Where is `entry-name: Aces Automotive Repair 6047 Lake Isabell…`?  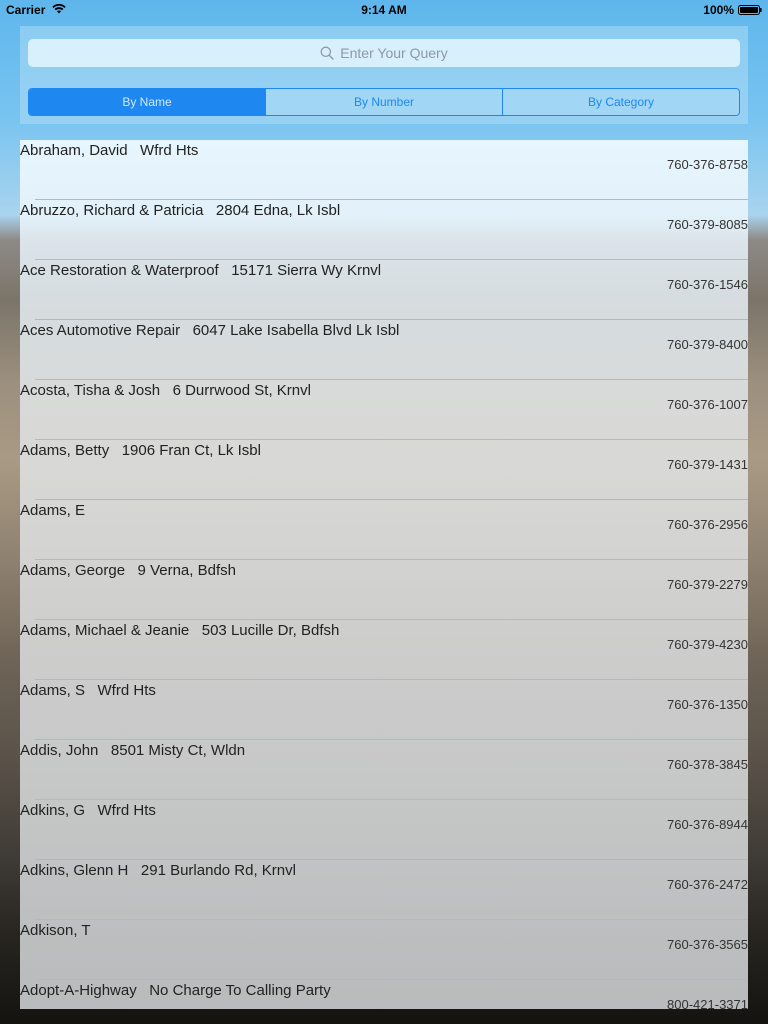
entry-name: Aces Automotive Repair 6047 Lake Isabell… is located at coordinates (210, 330).